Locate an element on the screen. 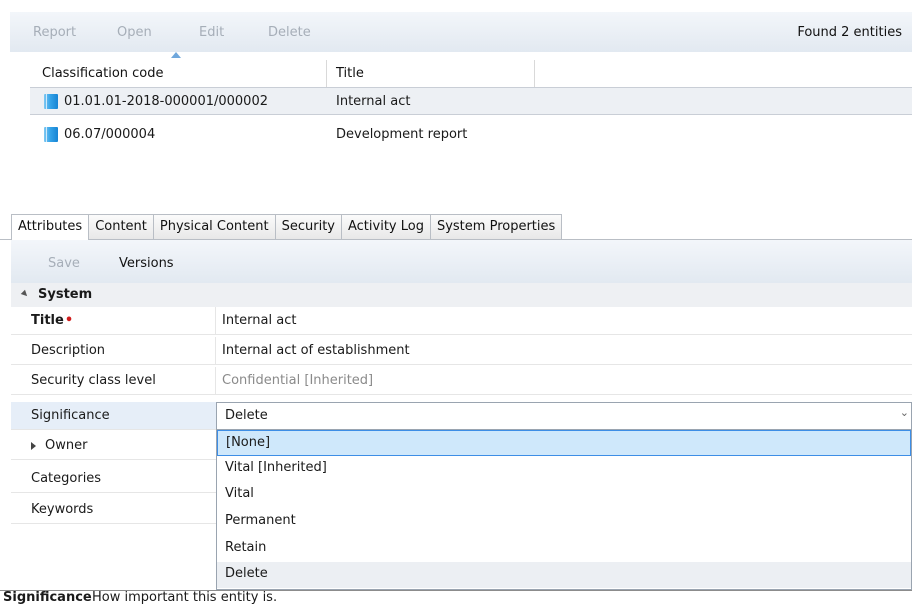 Image resolution: width=912 pixels, height=605 pixels. description-text: How important this entity is. is located at coordinates (185, 597).